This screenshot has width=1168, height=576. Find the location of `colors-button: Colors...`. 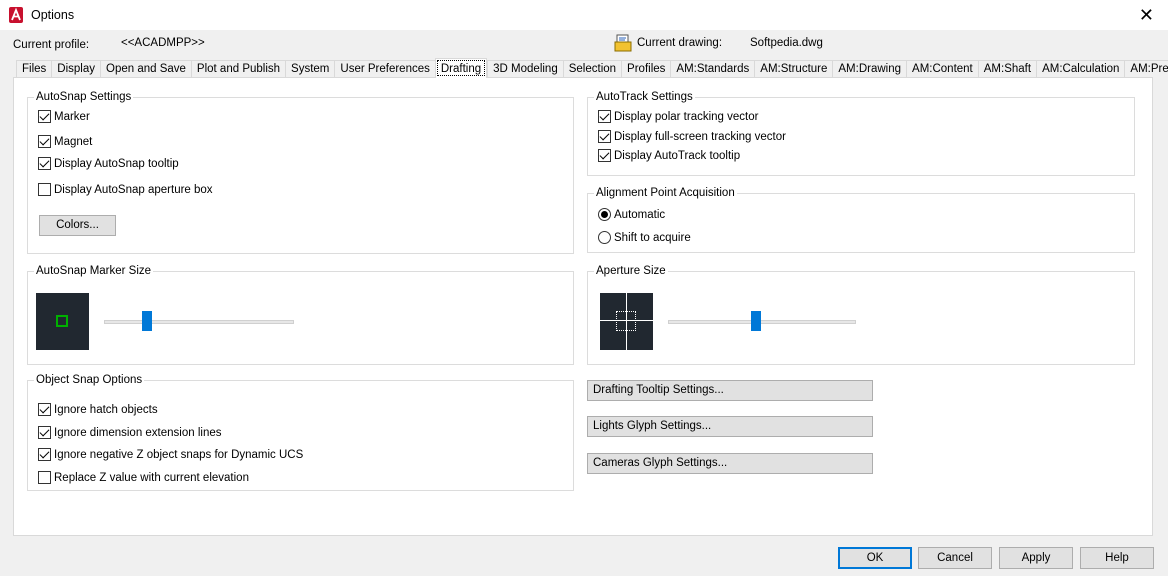

colors-button: Colors... is located at coordinates (77, 225).